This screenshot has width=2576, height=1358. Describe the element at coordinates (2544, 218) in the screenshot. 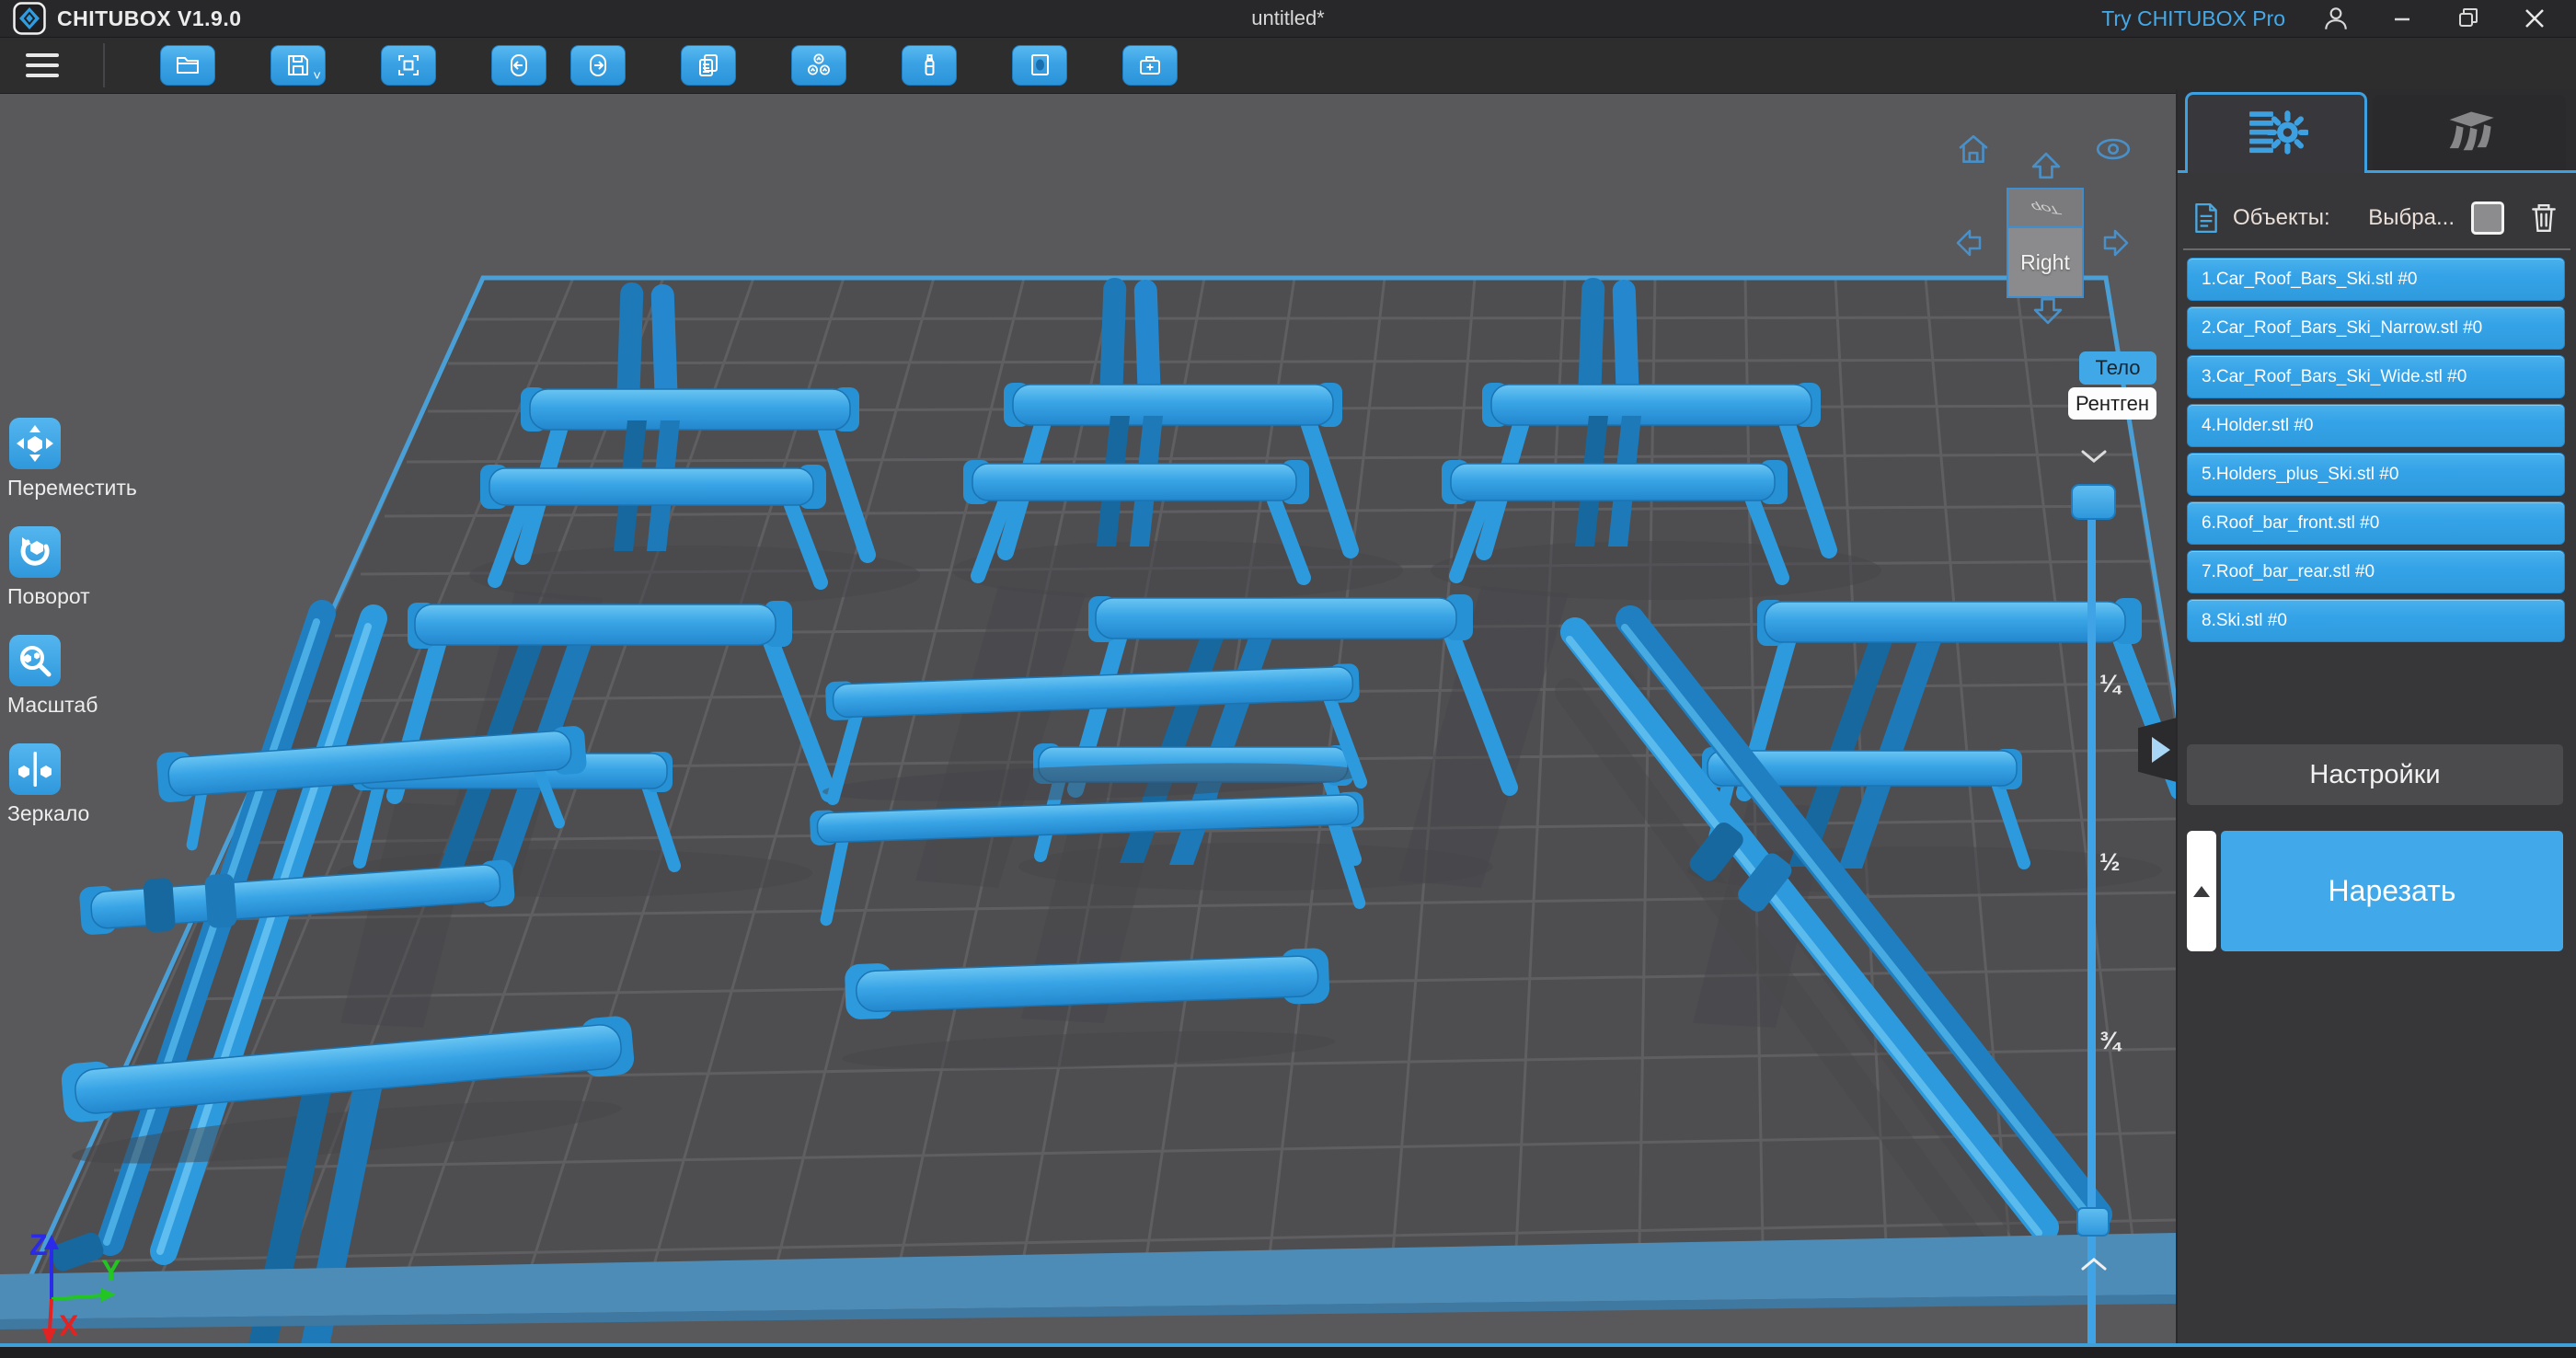

I see `trash-icon` at that location.